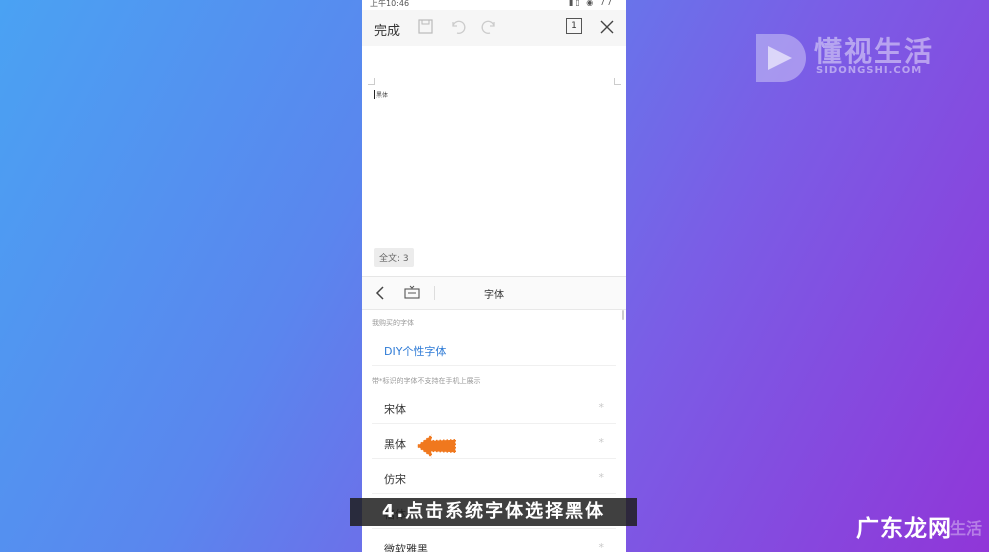  Describe the element at coordinates (387, 29) in the screenshot. I see `done-button: 完成` at that location.